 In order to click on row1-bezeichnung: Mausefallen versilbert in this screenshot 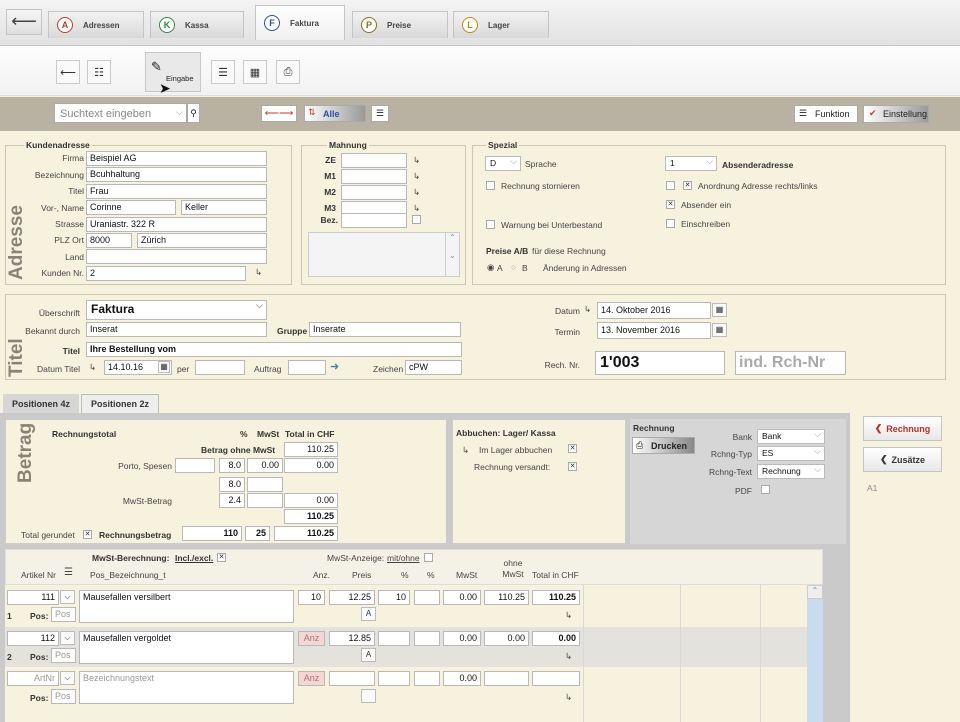, I will do `click(186, 606)`.